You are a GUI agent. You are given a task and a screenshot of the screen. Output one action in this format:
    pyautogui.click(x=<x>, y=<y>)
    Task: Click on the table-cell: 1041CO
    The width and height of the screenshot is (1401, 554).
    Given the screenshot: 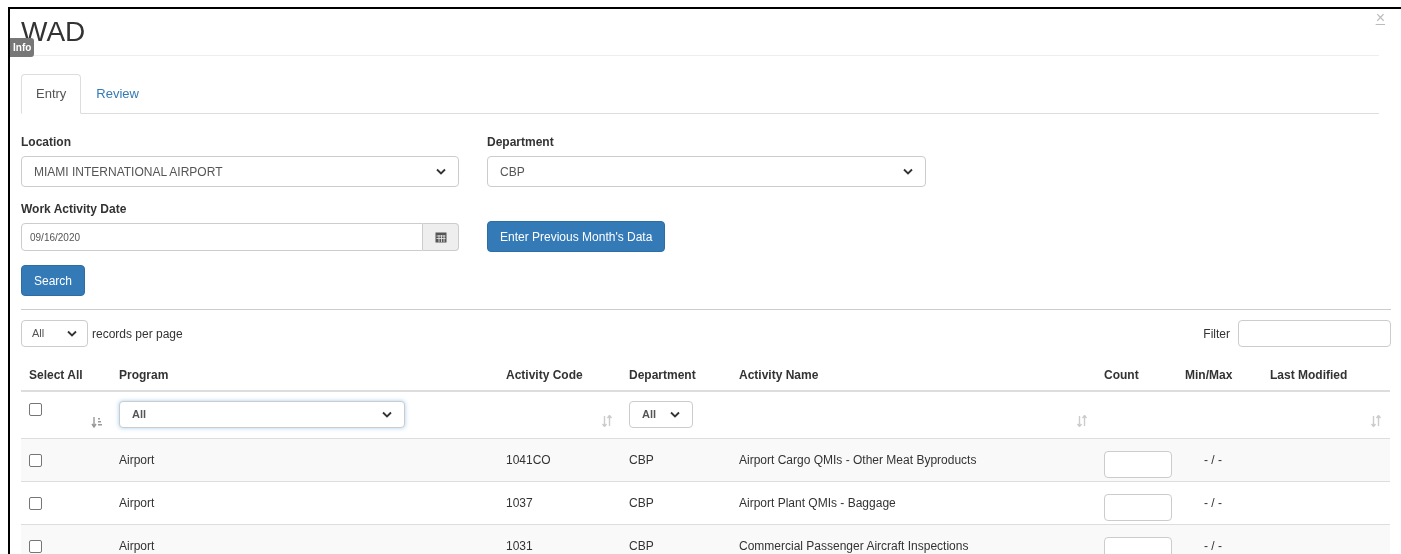 What is the action you would take?
    pyautogui.click(x=528, y=460)
    